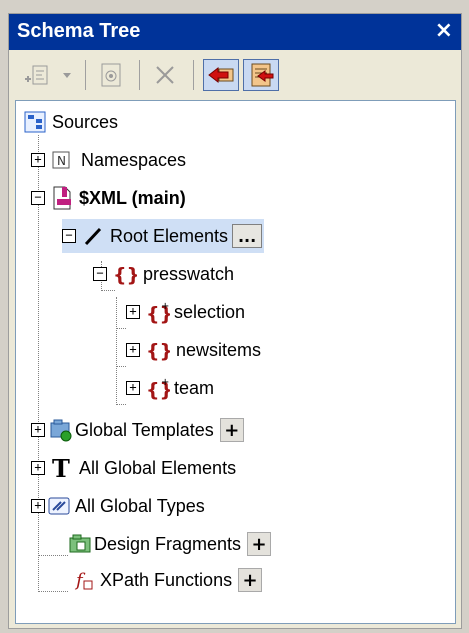  I want to click on tree-item-label: selection, so click(210, 311).